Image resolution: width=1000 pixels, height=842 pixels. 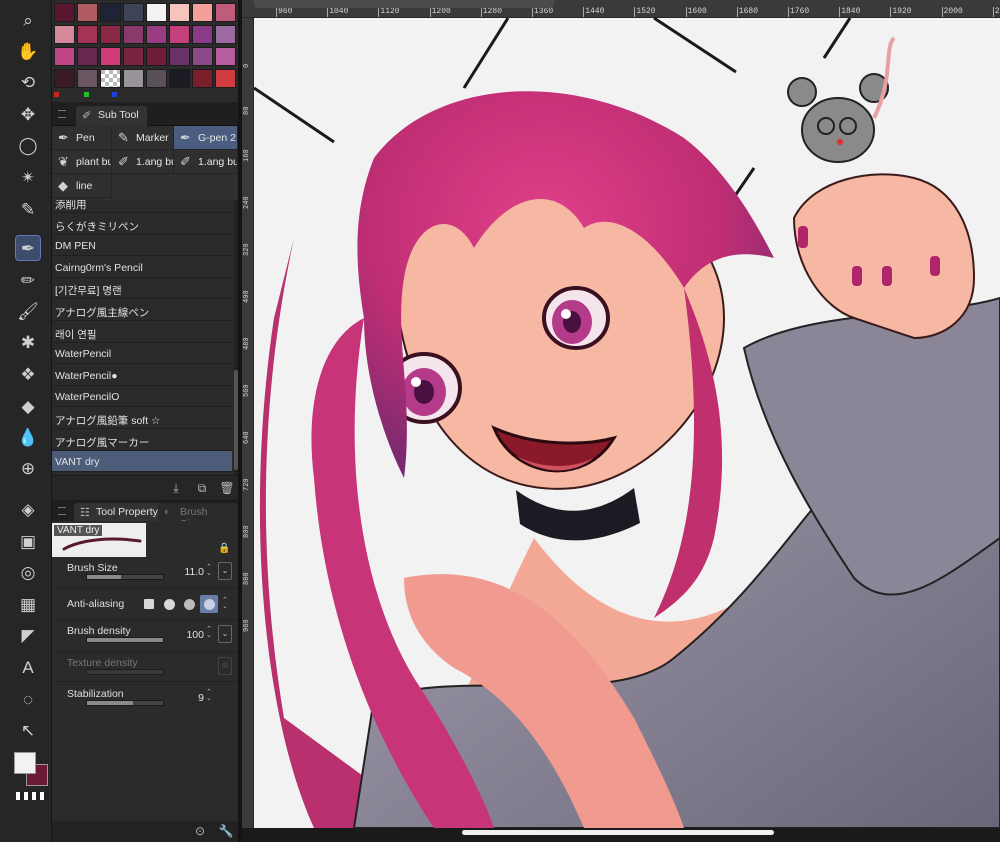 I want to click on brush-list-item: WaterPencil●, so click(x=142, y=375).